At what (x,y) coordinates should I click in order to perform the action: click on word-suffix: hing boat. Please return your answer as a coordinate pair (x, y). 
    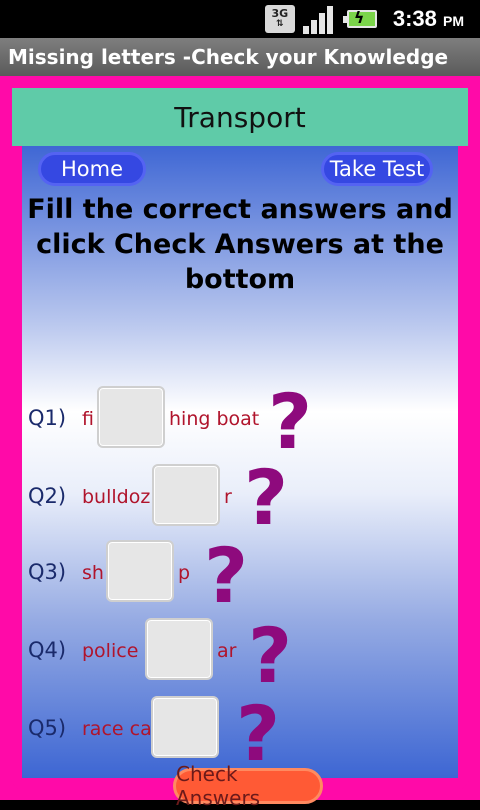
    Looking at the image, I should click on (214, 419).